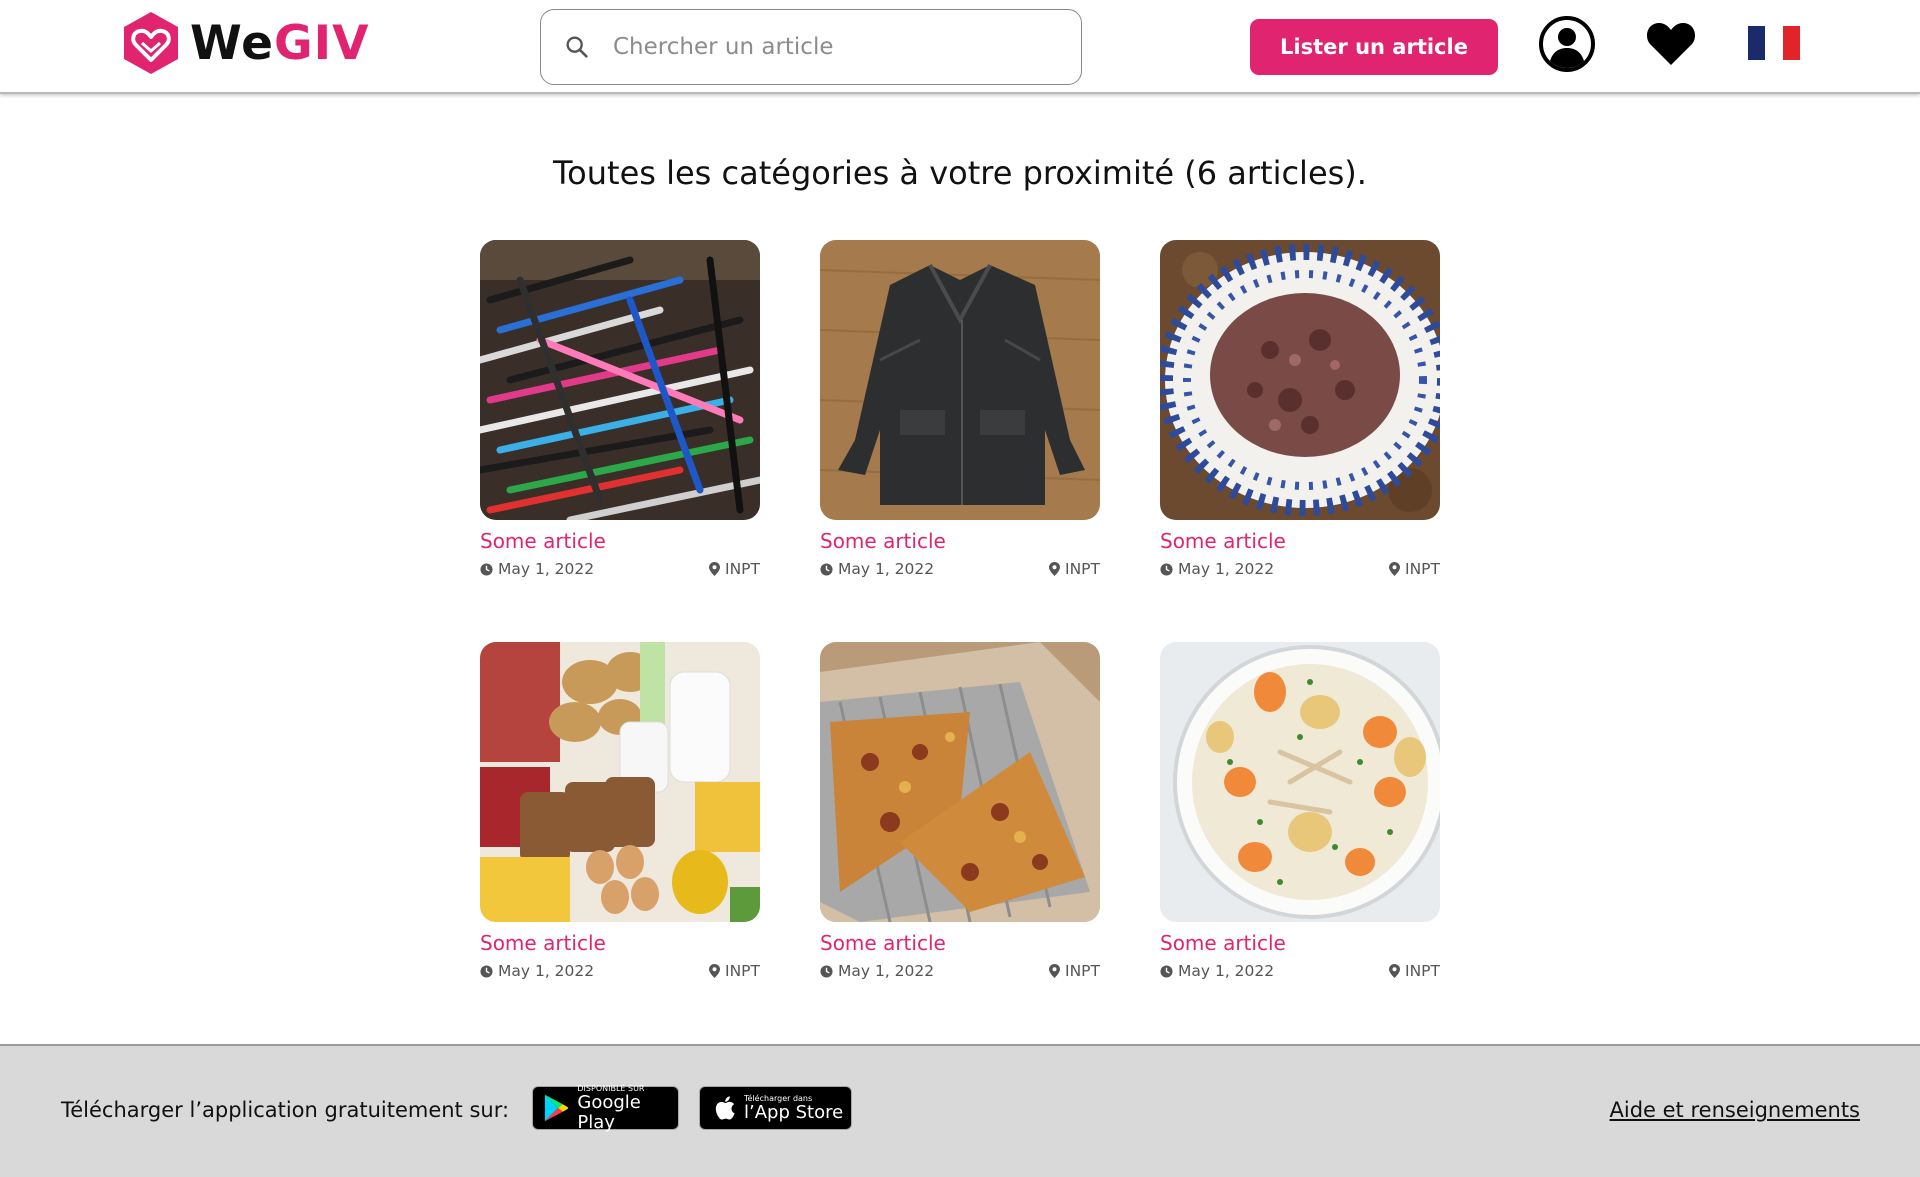 The height and width of the screenshot is (1177, 1920). Describe the element at coordinates (620, 782) in the screenshot. I see `article-image-groceries` at that location.